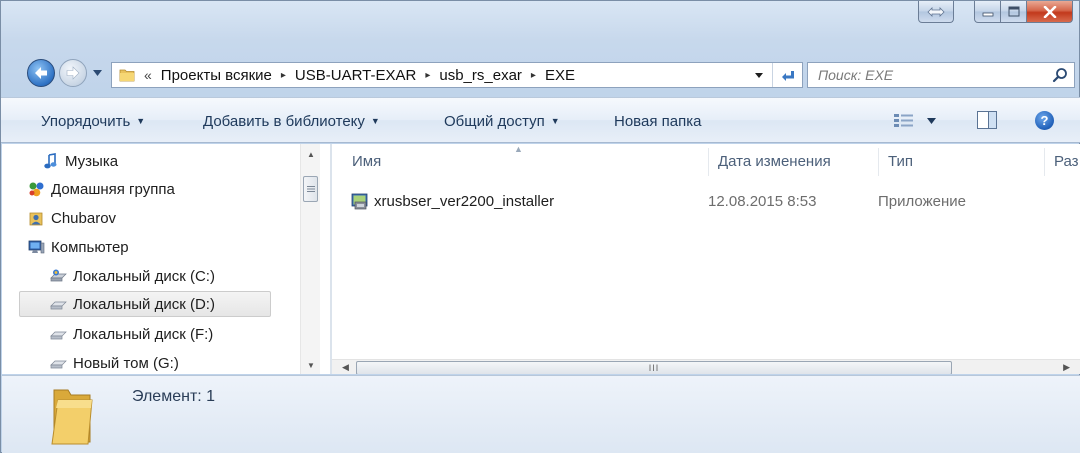 This screenshot has width=1080, height=453. I want to click on nav-item-computer: Компьютер, so click(78, 247).